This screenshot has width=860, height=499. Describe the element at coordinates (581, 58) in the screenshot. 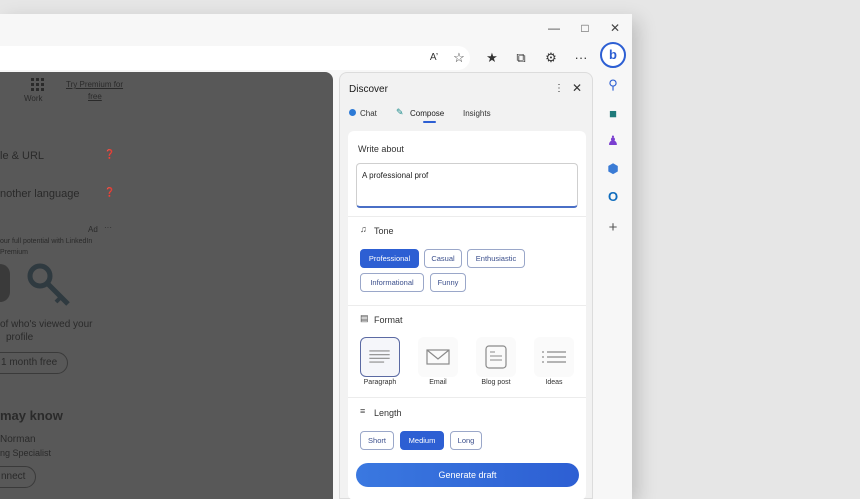

I see `more-icon: ···` at that location.